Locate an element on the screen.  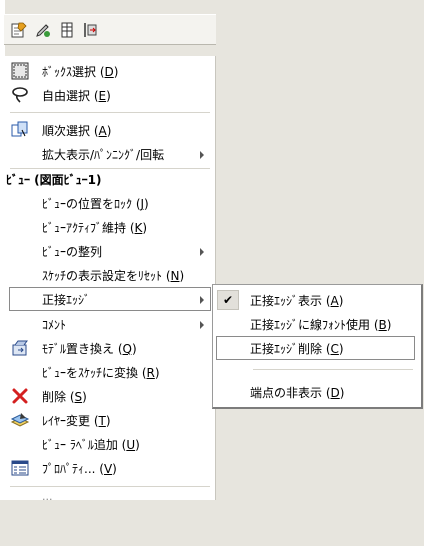
menu-item-label: ﾋﾞｭｰの位置をﾛｯｸ (J) is located at coordinates (95, 204).